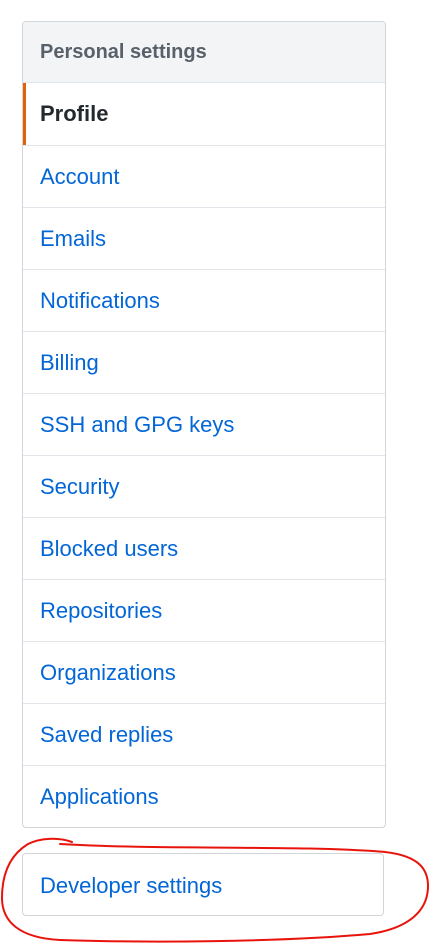  I want to click on menu-item-organizations: Organizations, so click(204, 672).